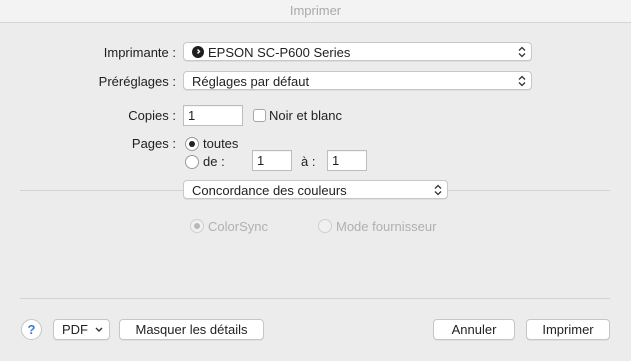 The width and height of the screenshot is (631, 361). Describe the element at coordinates (315, 11) in the screenshot. I see `window-title: Imprimer` at that location.